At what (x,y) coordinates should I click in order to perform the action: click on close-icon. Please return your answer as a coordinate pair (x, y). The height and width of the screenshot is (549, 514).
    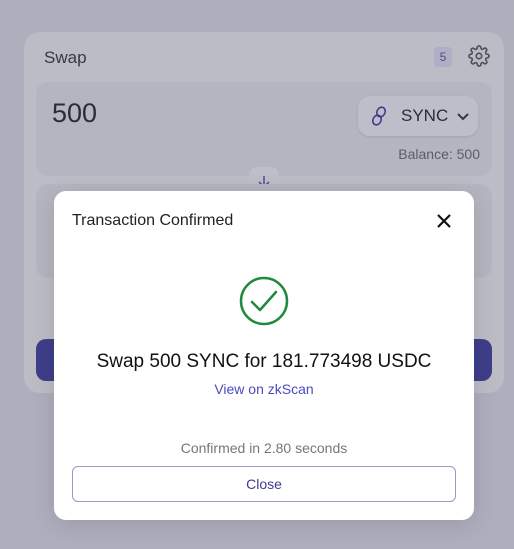
    Looking at the image, I should click on (444, 221).